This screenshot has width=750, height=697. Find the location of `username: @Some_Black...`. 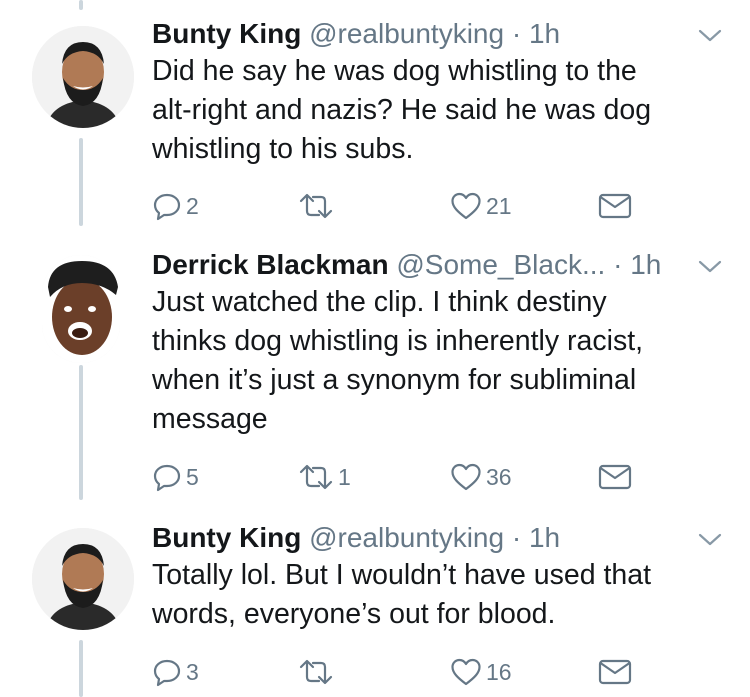

username: @Some_Black... is located at coordinates (500, 264).